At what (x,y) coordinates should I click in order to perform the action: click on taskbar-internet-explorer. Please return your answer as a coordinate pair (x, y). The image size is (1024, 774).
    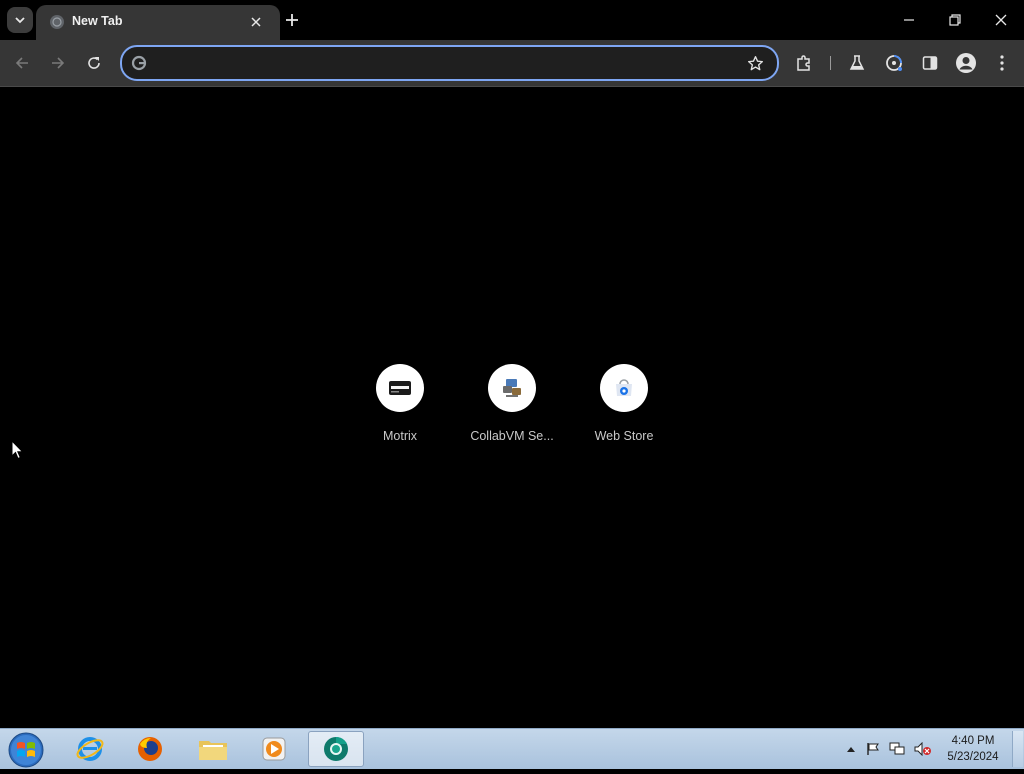
    Looking at the image, I should click on (90, 749).